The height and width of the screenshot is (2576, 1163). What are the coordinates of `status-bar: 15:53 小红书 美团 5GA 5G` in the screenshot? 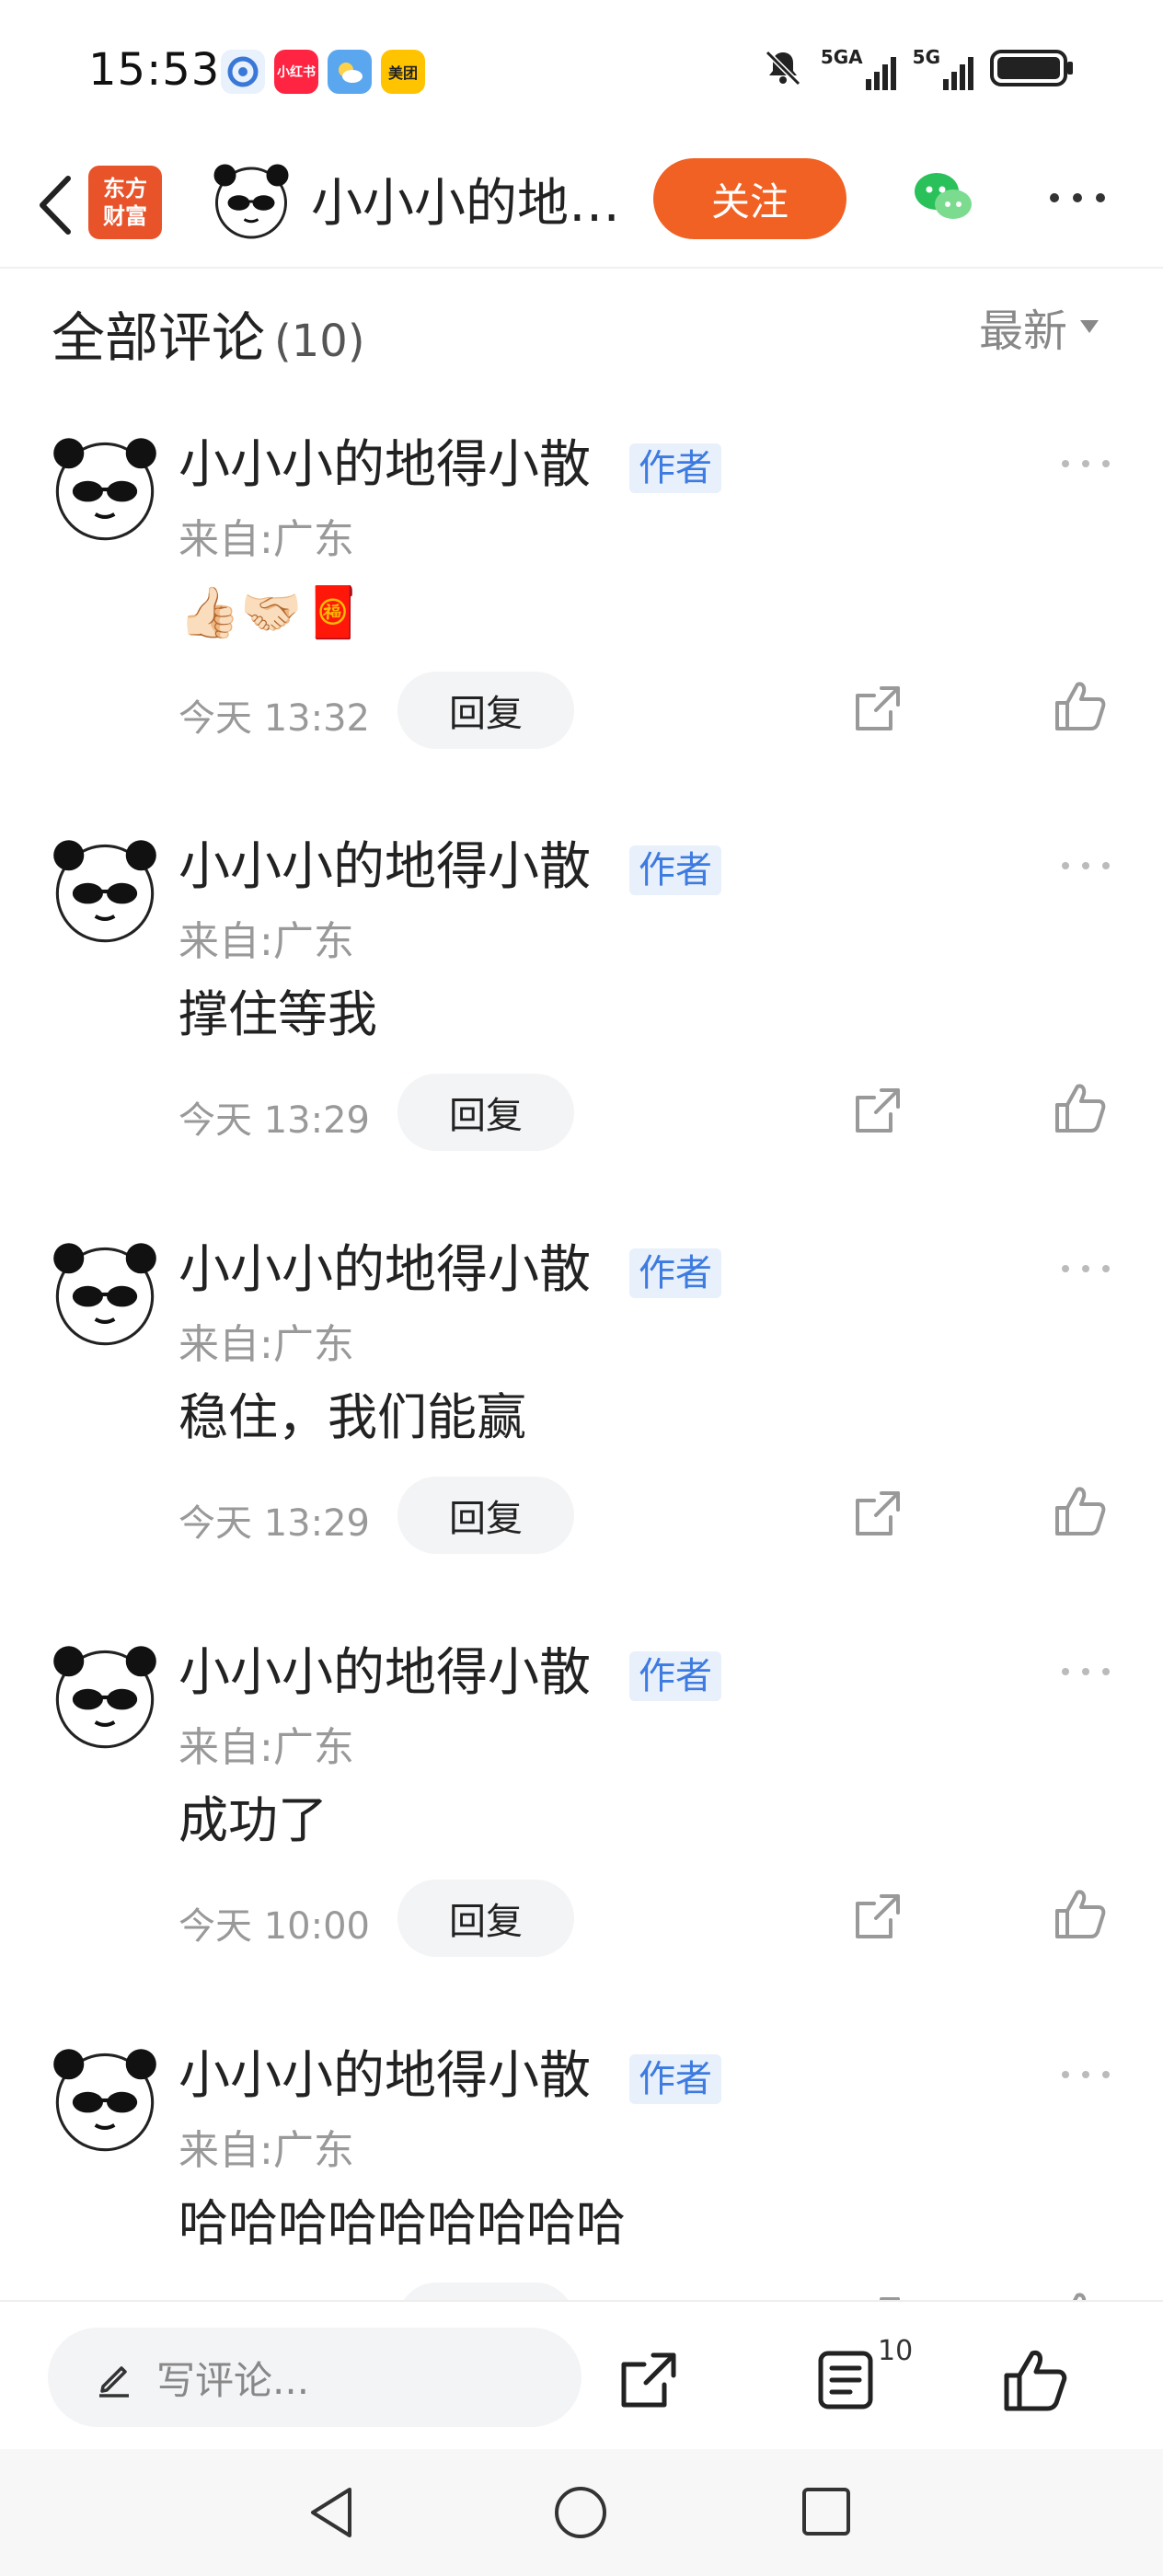 It's located at (581, 73).